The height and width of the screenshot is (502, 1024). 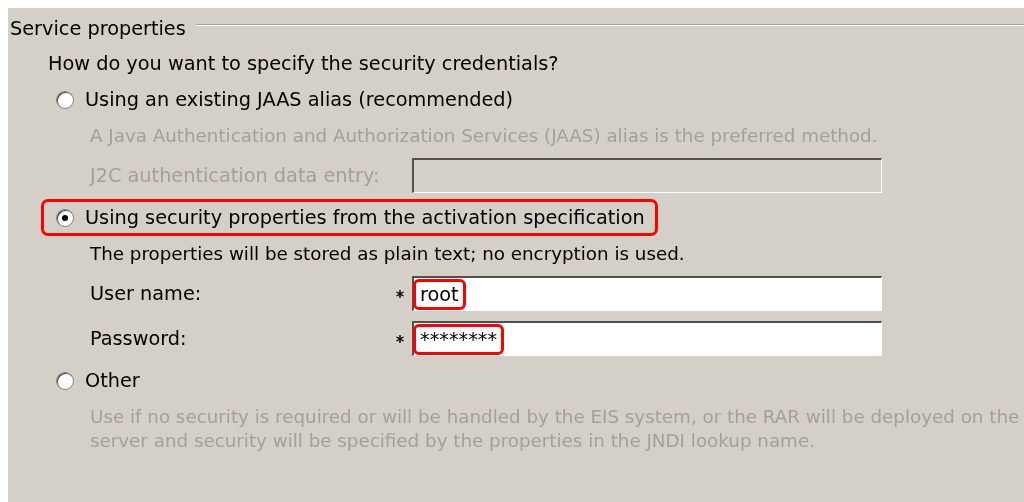 I want to click on field-label: Password:, so click(x=139, y=338).